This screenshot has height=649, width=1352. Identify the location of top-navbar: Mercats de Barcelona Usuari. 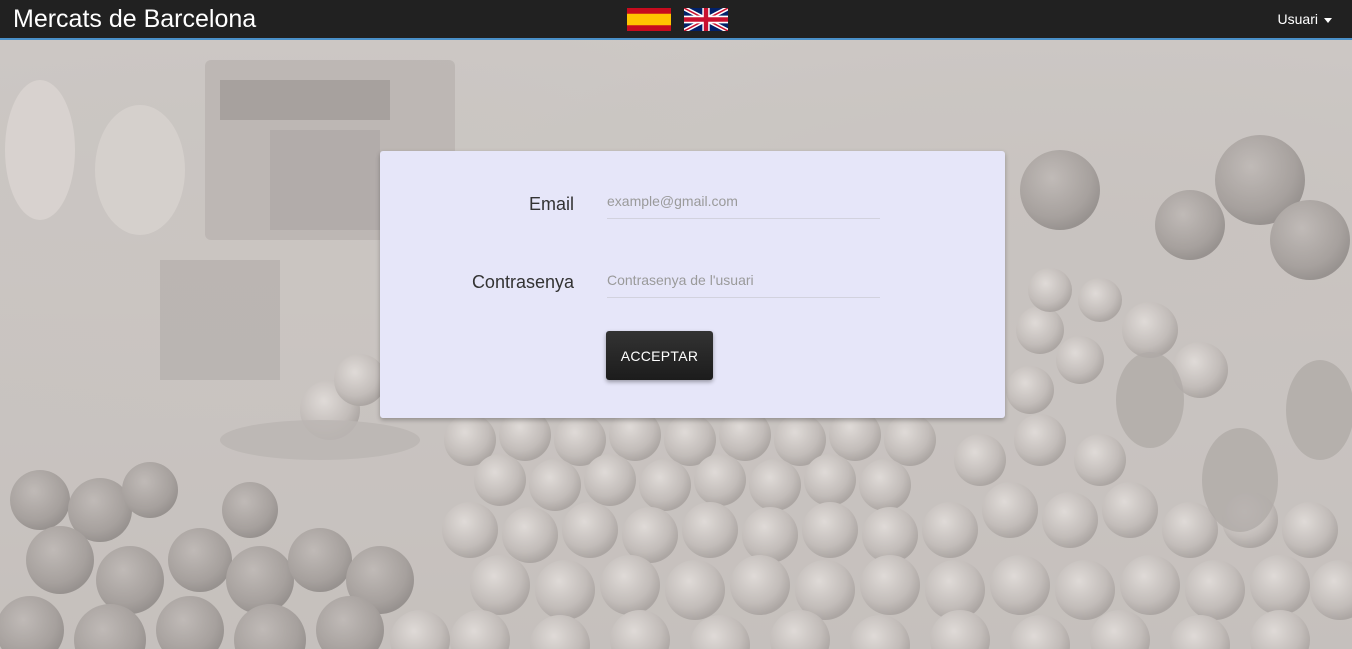
(676, 20).